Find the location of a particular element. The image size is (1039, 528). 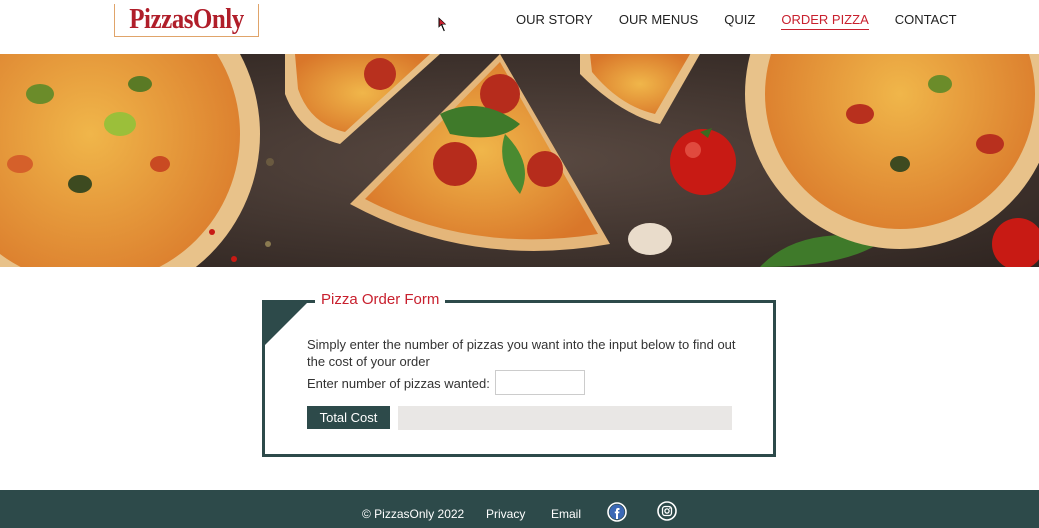

form-legend: Pizza Order Form is located at coordinates (380, 299).